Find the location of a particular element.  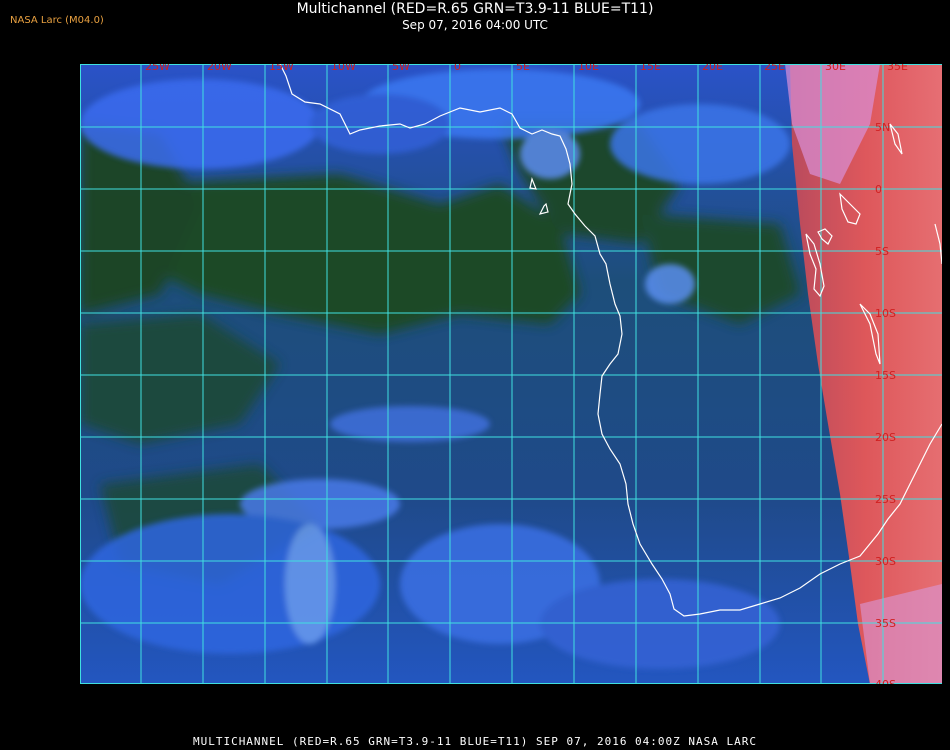

latitude-label: 0 is located at coordinates (878, 189).